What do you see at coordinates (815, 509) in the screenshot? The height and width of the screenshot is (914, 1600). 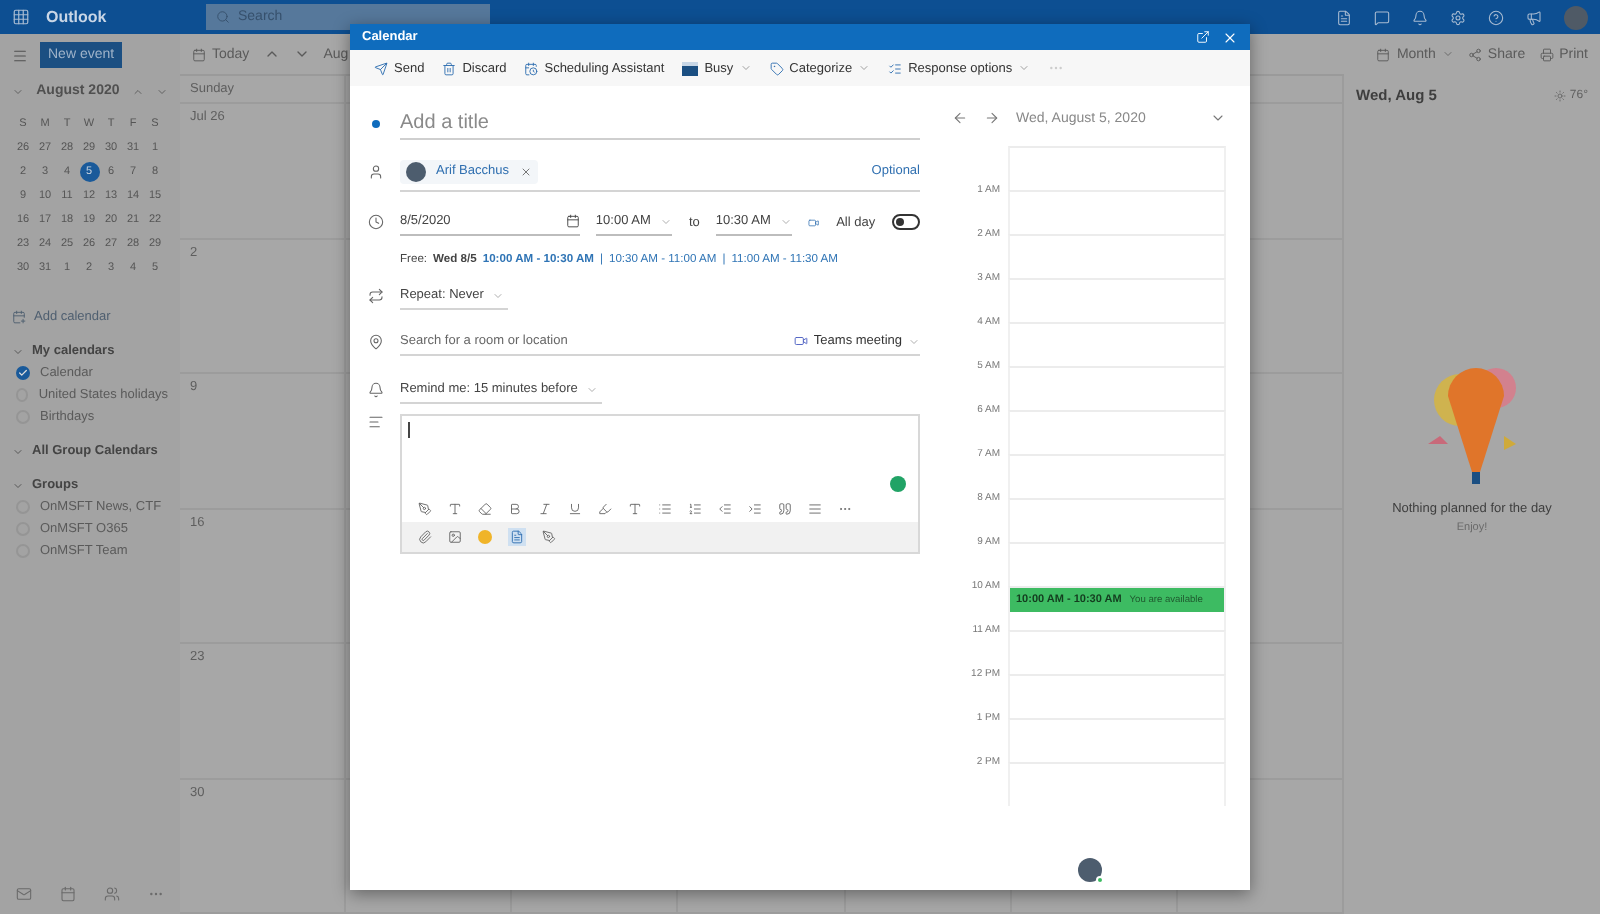 I see `align-icon` at bounding box center [815, 509].